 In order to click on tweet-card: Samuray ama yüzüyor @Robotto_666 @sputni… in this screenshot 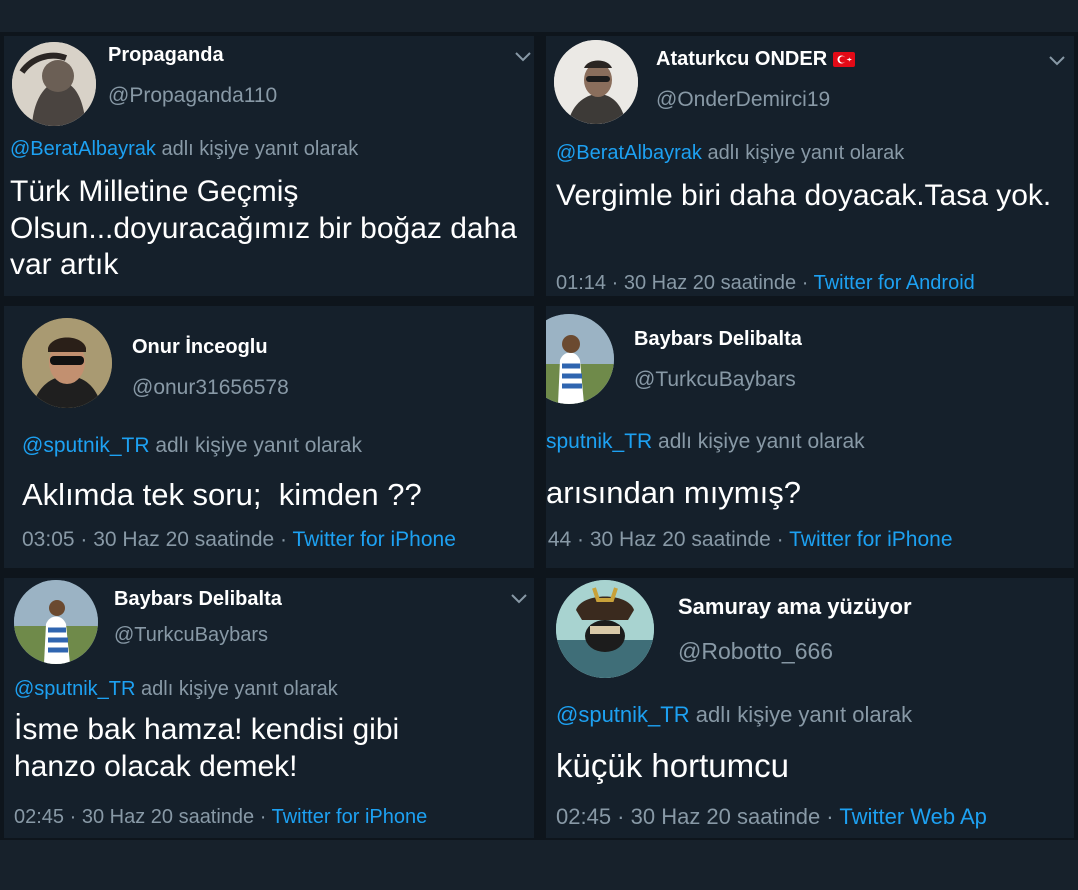, I will do `click(810, 708)`.